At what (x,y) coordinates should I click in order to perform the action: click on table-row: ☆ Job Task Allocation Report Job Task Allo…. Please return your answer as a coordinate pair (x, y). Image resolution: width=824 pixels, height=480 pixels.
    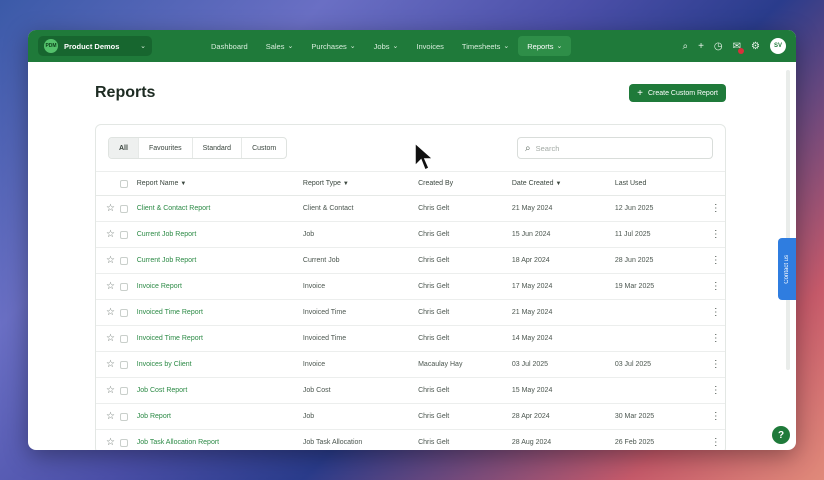
    Looking at the image, I should click on (410, 439).